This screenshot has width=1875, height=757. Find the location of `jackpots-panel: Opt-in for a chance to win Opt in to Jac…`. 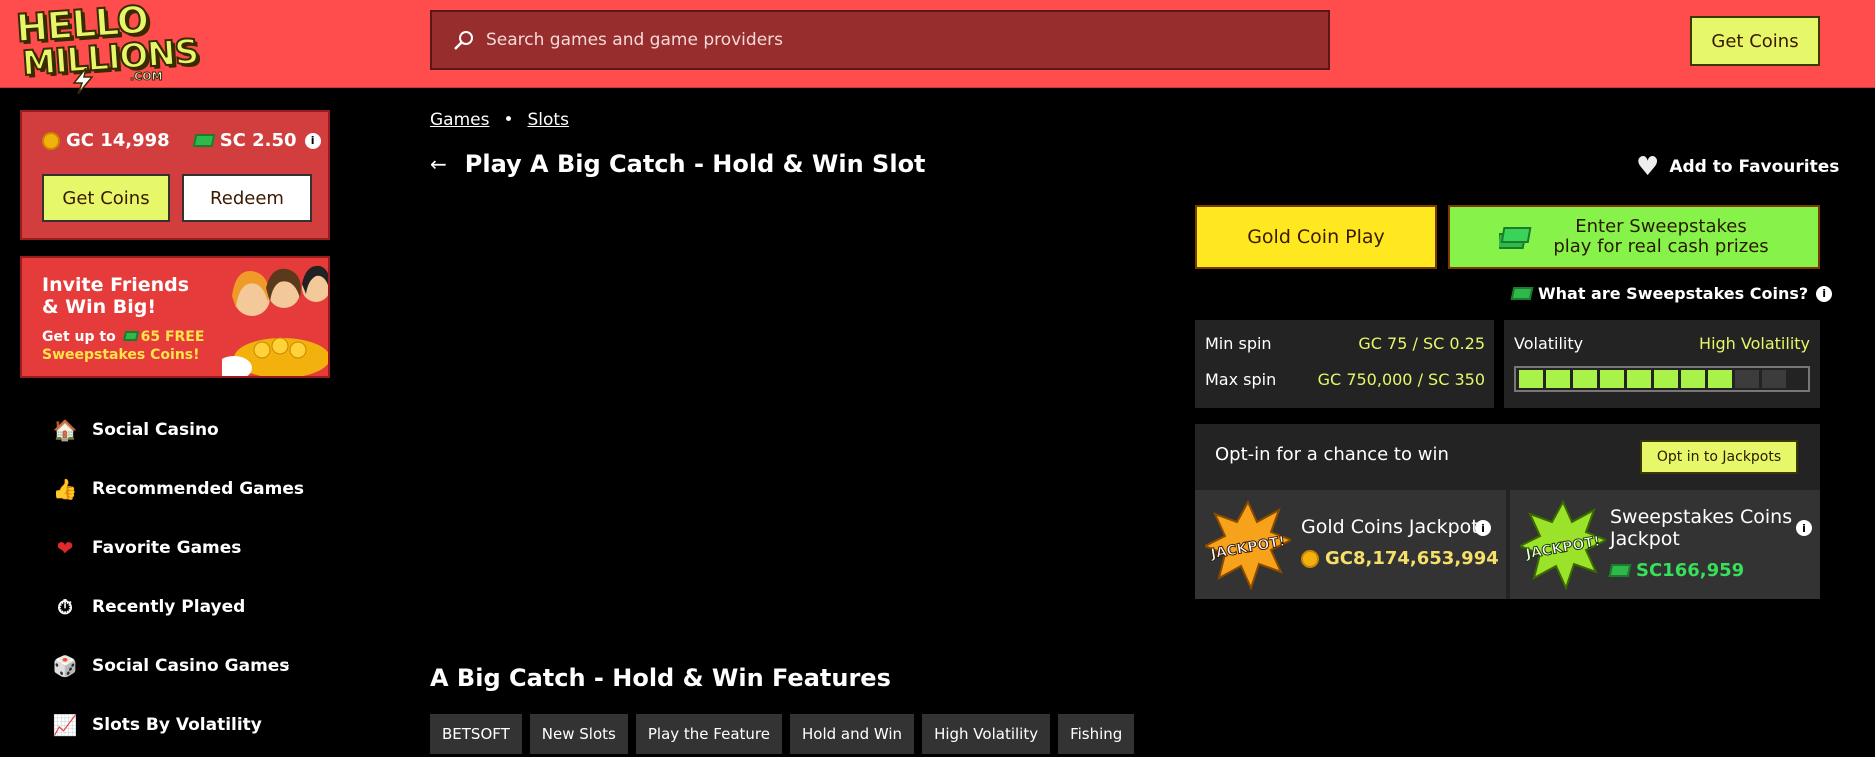

jackpots-panel: Opt-in for a chance to win Opt in to Jac… is located at coordinates (1507, 511).